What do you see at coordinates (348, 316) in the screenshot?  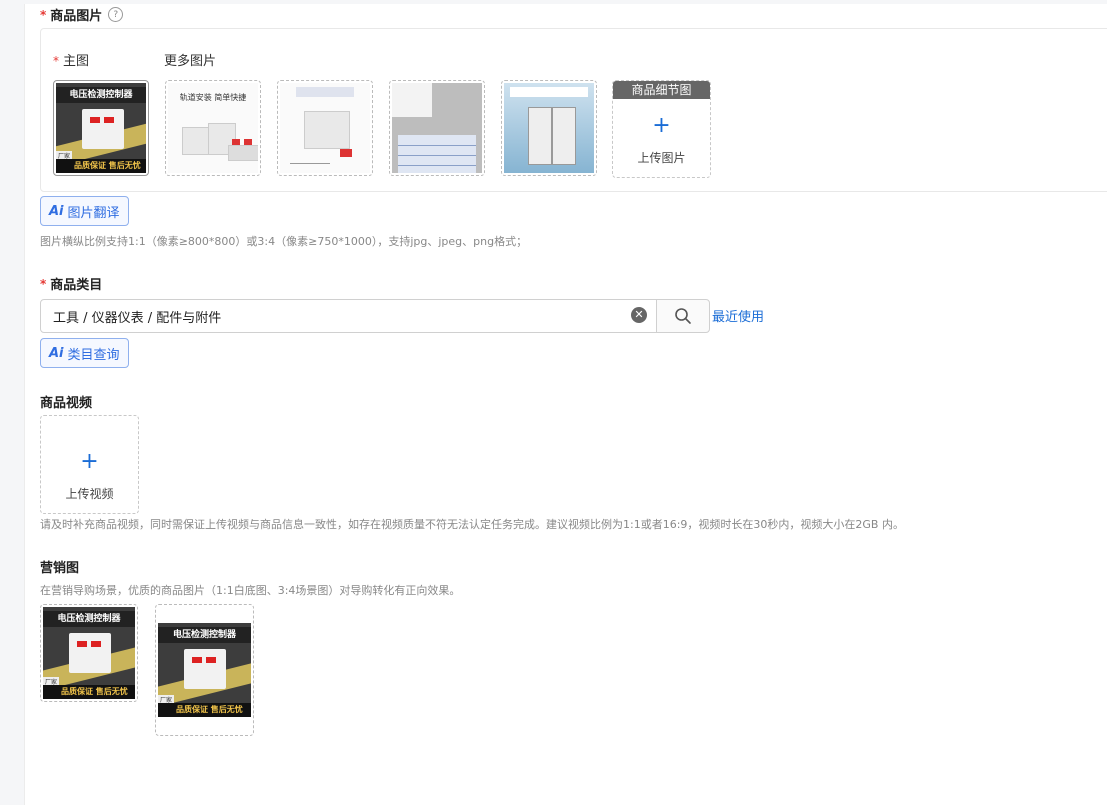 I see `category-input: 工具 / 仪器仪表 / 配件与附件` at bounding box center [348, 316].